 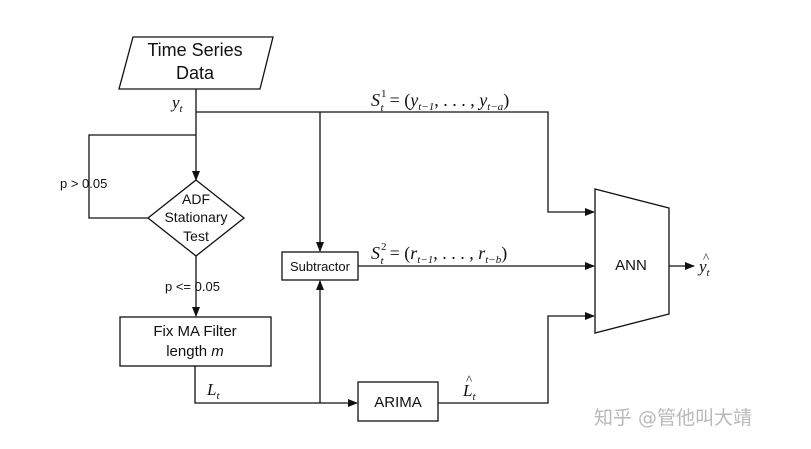 What do you see at coordinates (213, 391) in the screenshot?
I see `Lt-label: Lt` at bounding box center [213, 391].